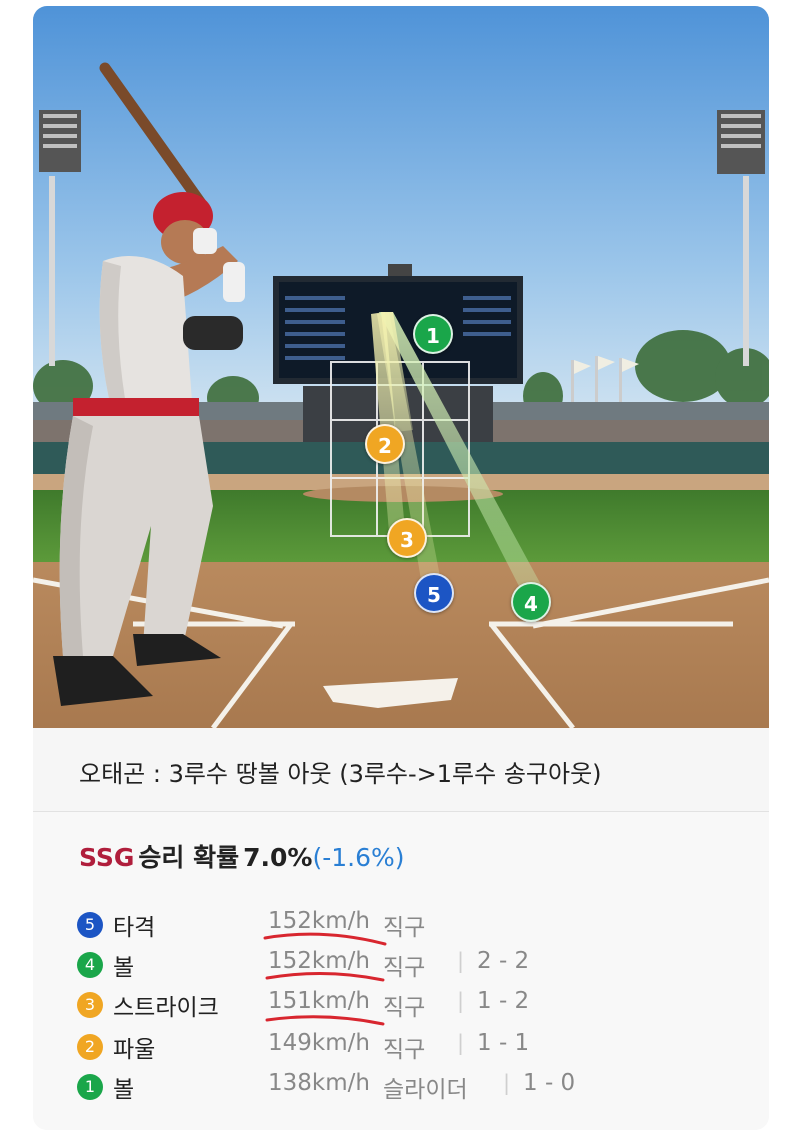 This screenshot has height=1130, width=800. What do you see at coordinates (107, 857) in the screenshot?
I see `team-name: SSG` at bounding box center [107, 857].